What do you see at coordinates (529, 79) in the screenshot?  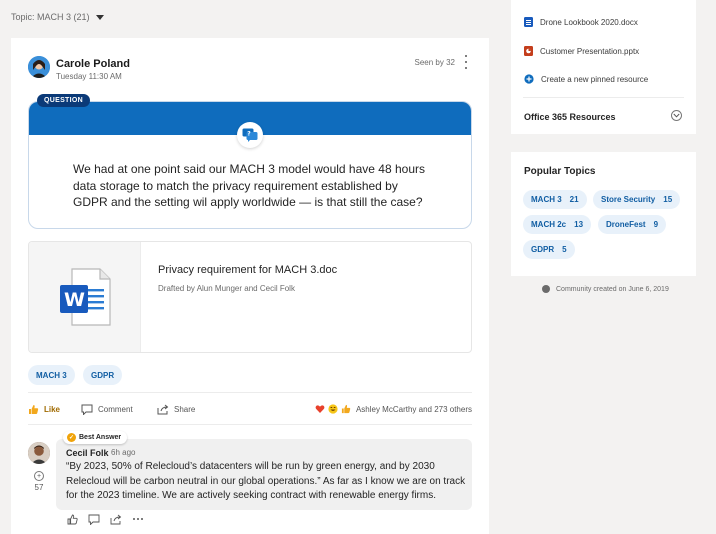 I see `add-icon` at bounding box center [529, 79].